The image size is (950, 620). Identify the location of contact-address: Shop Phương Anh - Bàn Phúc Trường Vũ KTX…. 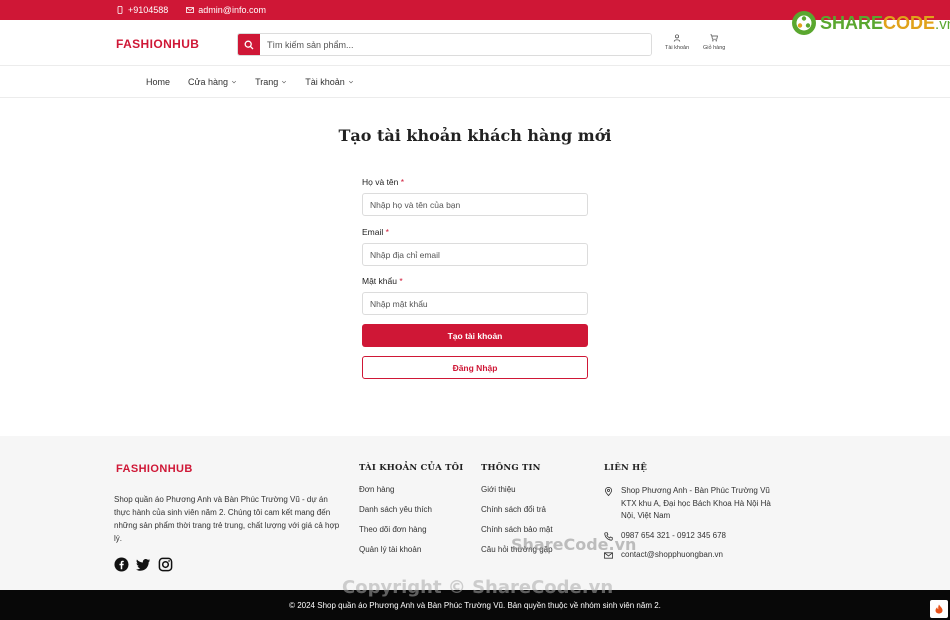
(694, 504).